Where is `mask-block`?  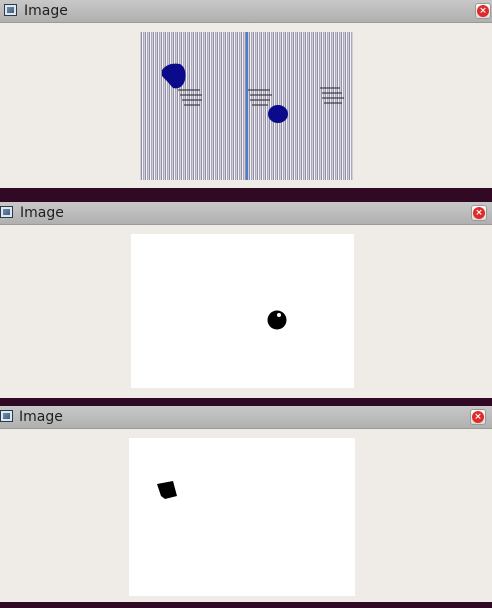
mask-block is located at coordinates (167, 490).